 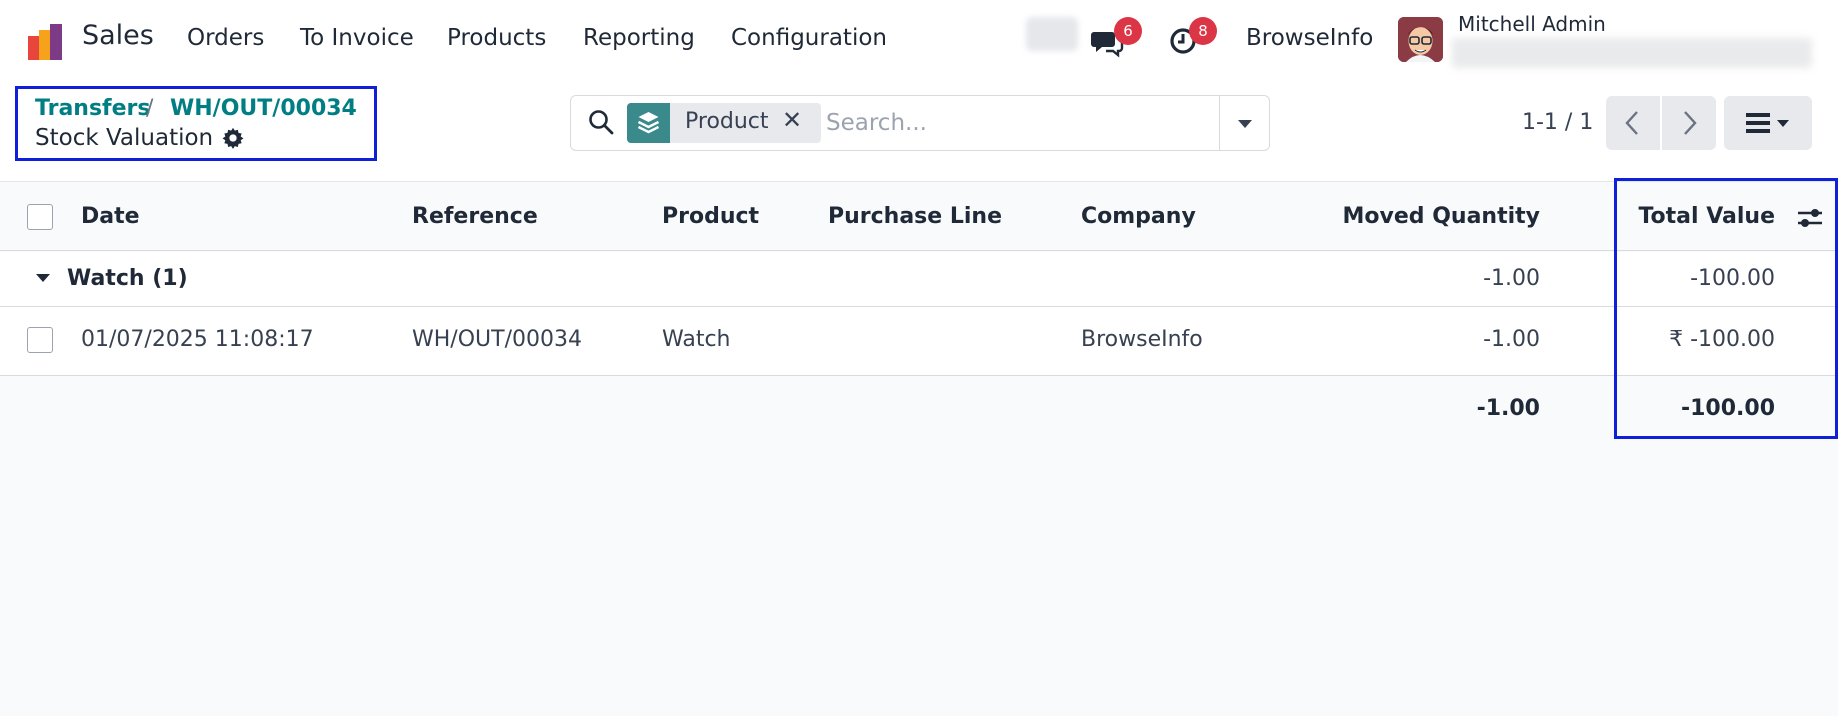 What do you see at coordinates (1052, 34) in the screenshot?
I see `blurred-systray-item` at bounding box center [1052, 34].